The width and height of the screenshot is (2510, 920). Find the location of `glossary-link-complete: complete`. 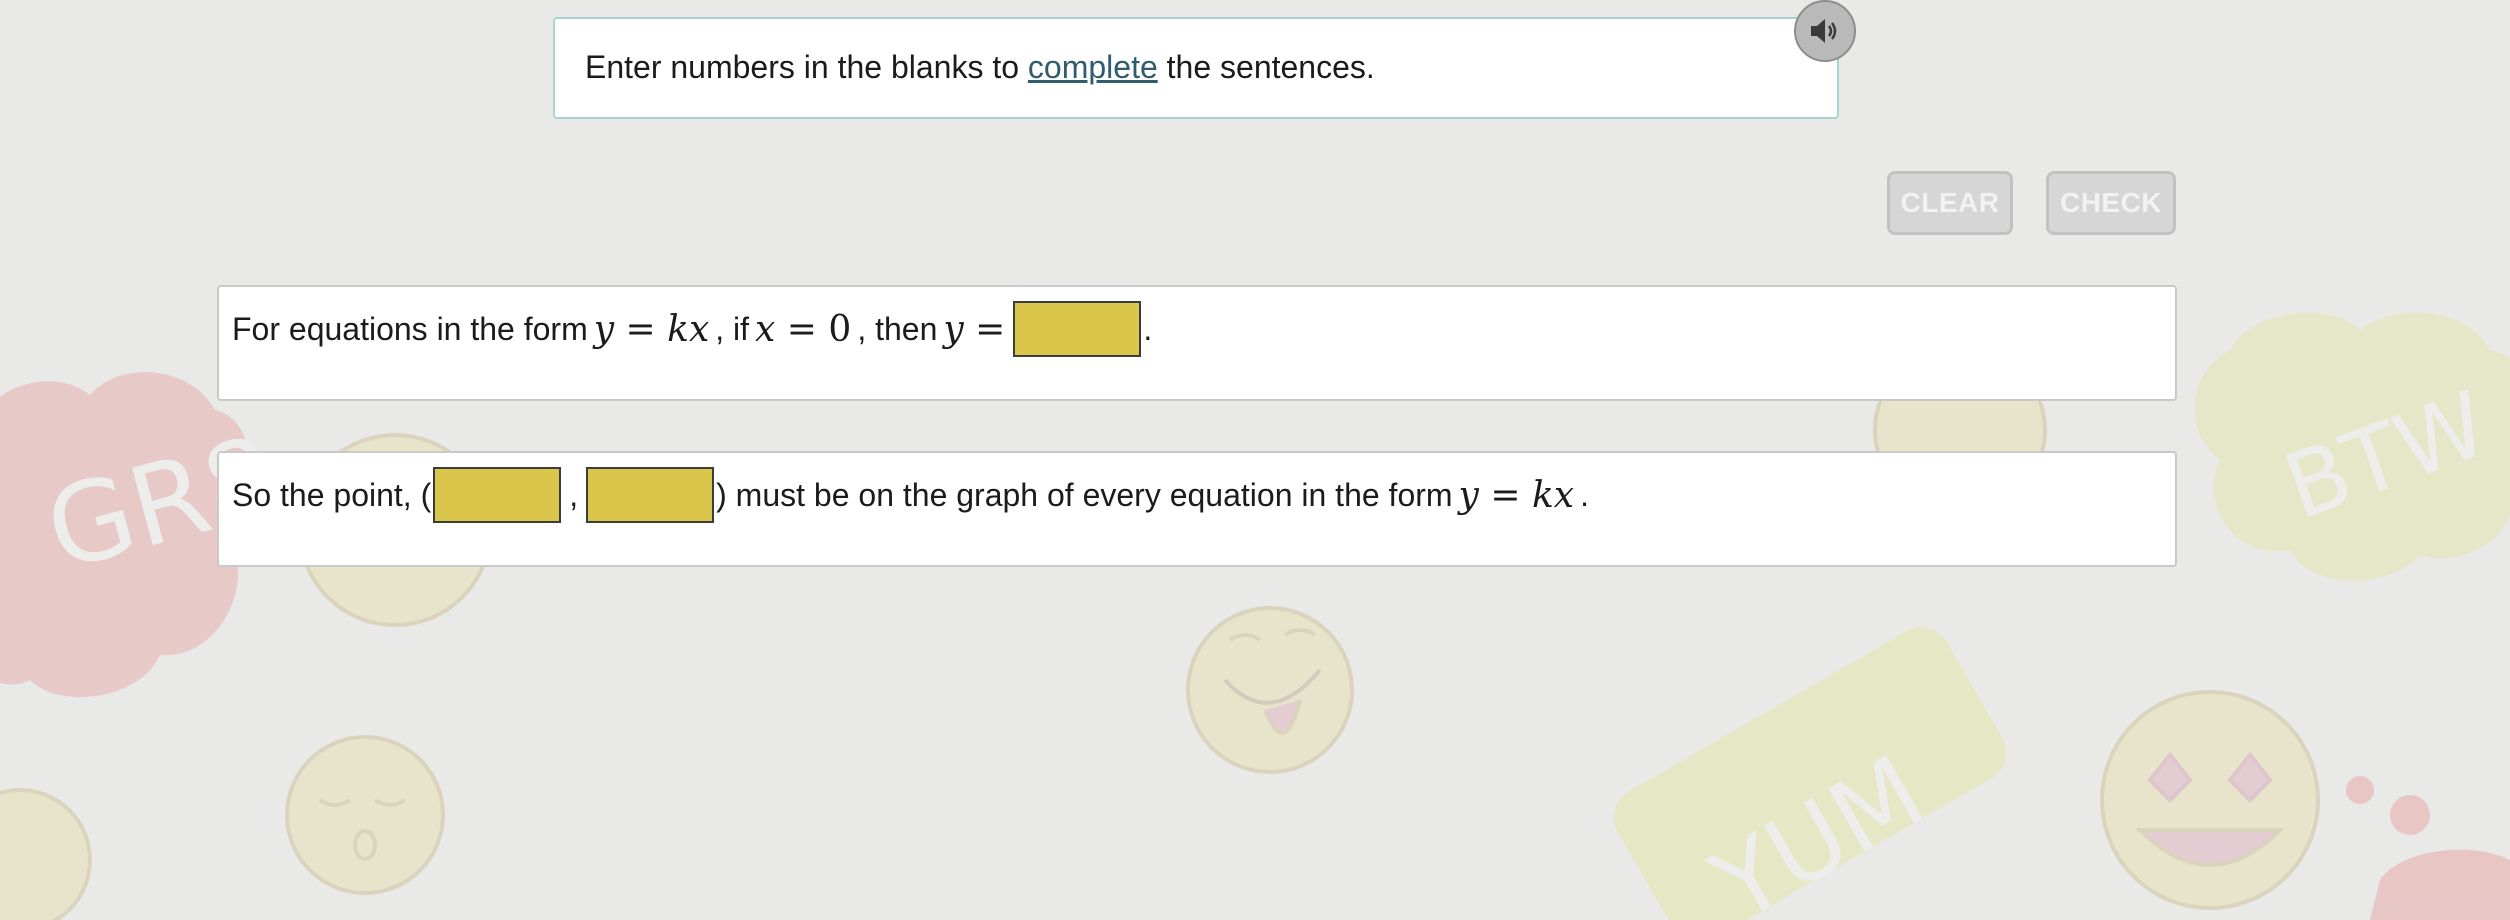

glossary-link-complete: complete is located at coordinates (1093, 67).